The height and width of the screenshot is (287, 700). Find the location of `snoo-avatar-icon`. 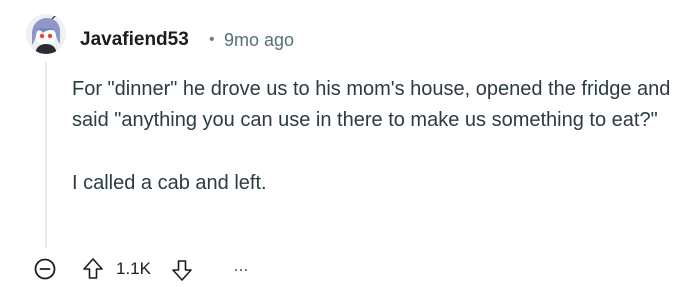

snoo-avatar-icon is located at coordinates (46, 34).